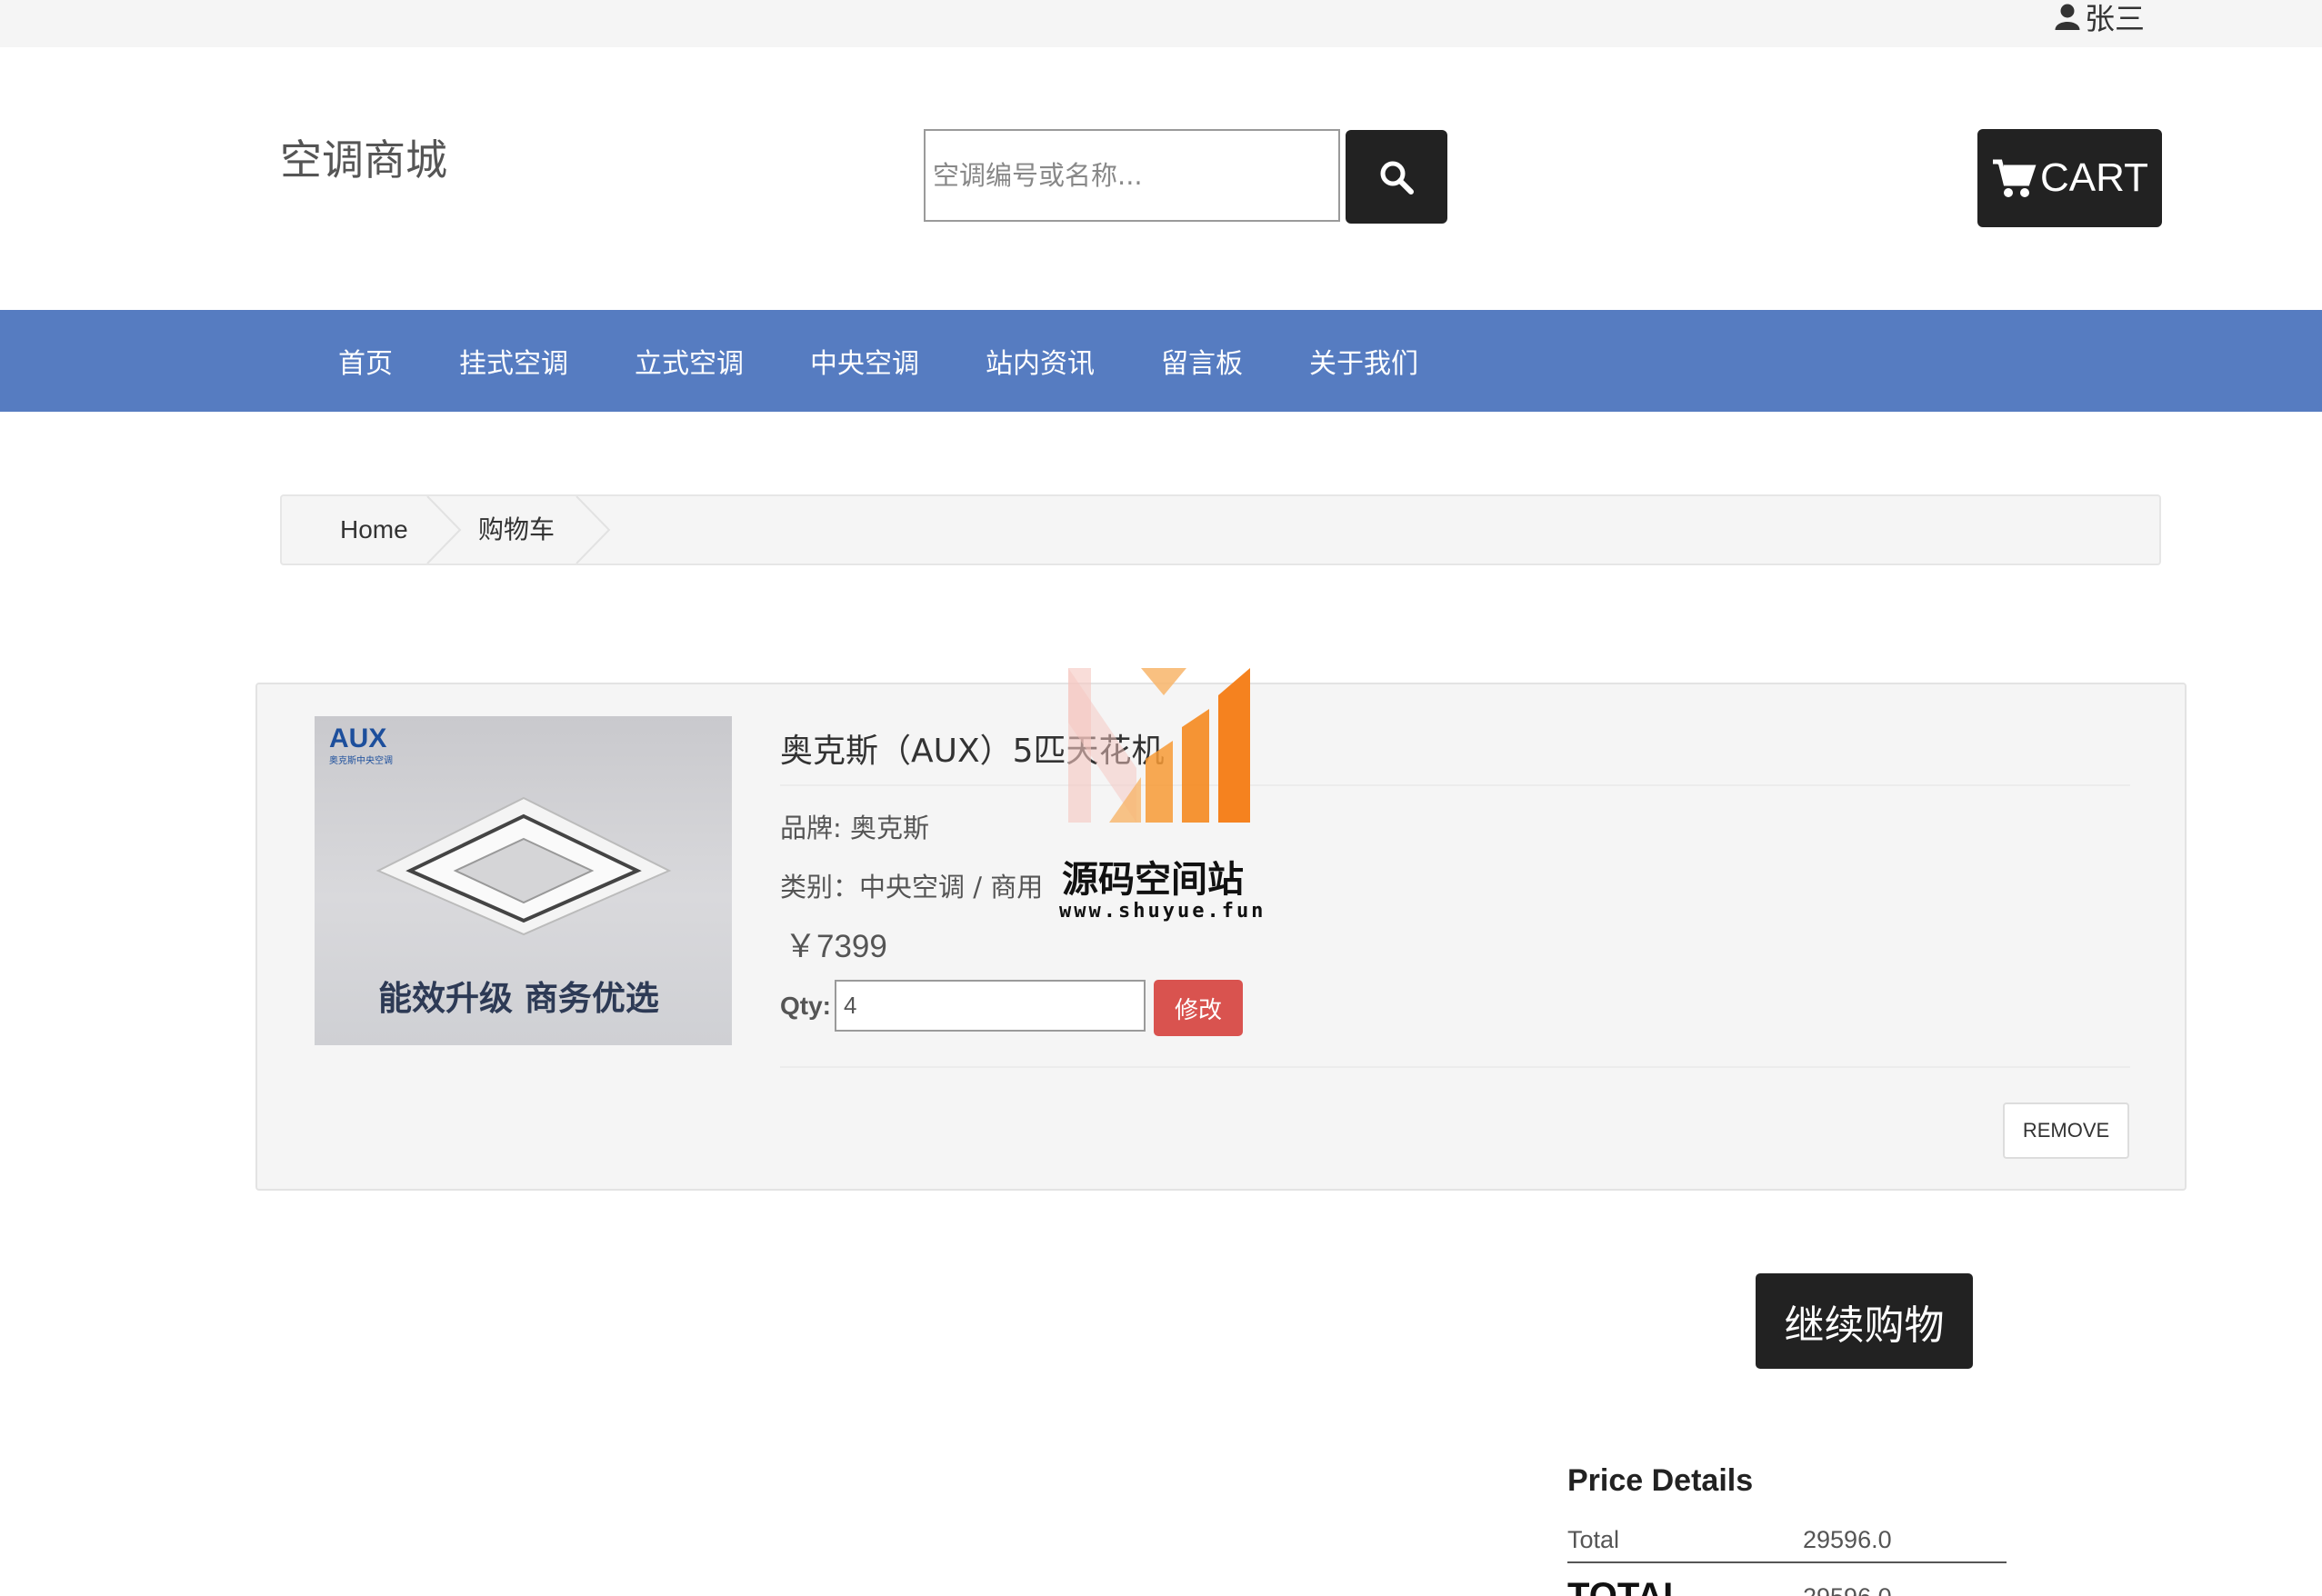 Image resolution: width=2322 pixels, height=1596 pixels. Describe the element at coordinates (854, 828) in the screenshot. I see `product-brand: 品牌: 奥克斯` at that location.